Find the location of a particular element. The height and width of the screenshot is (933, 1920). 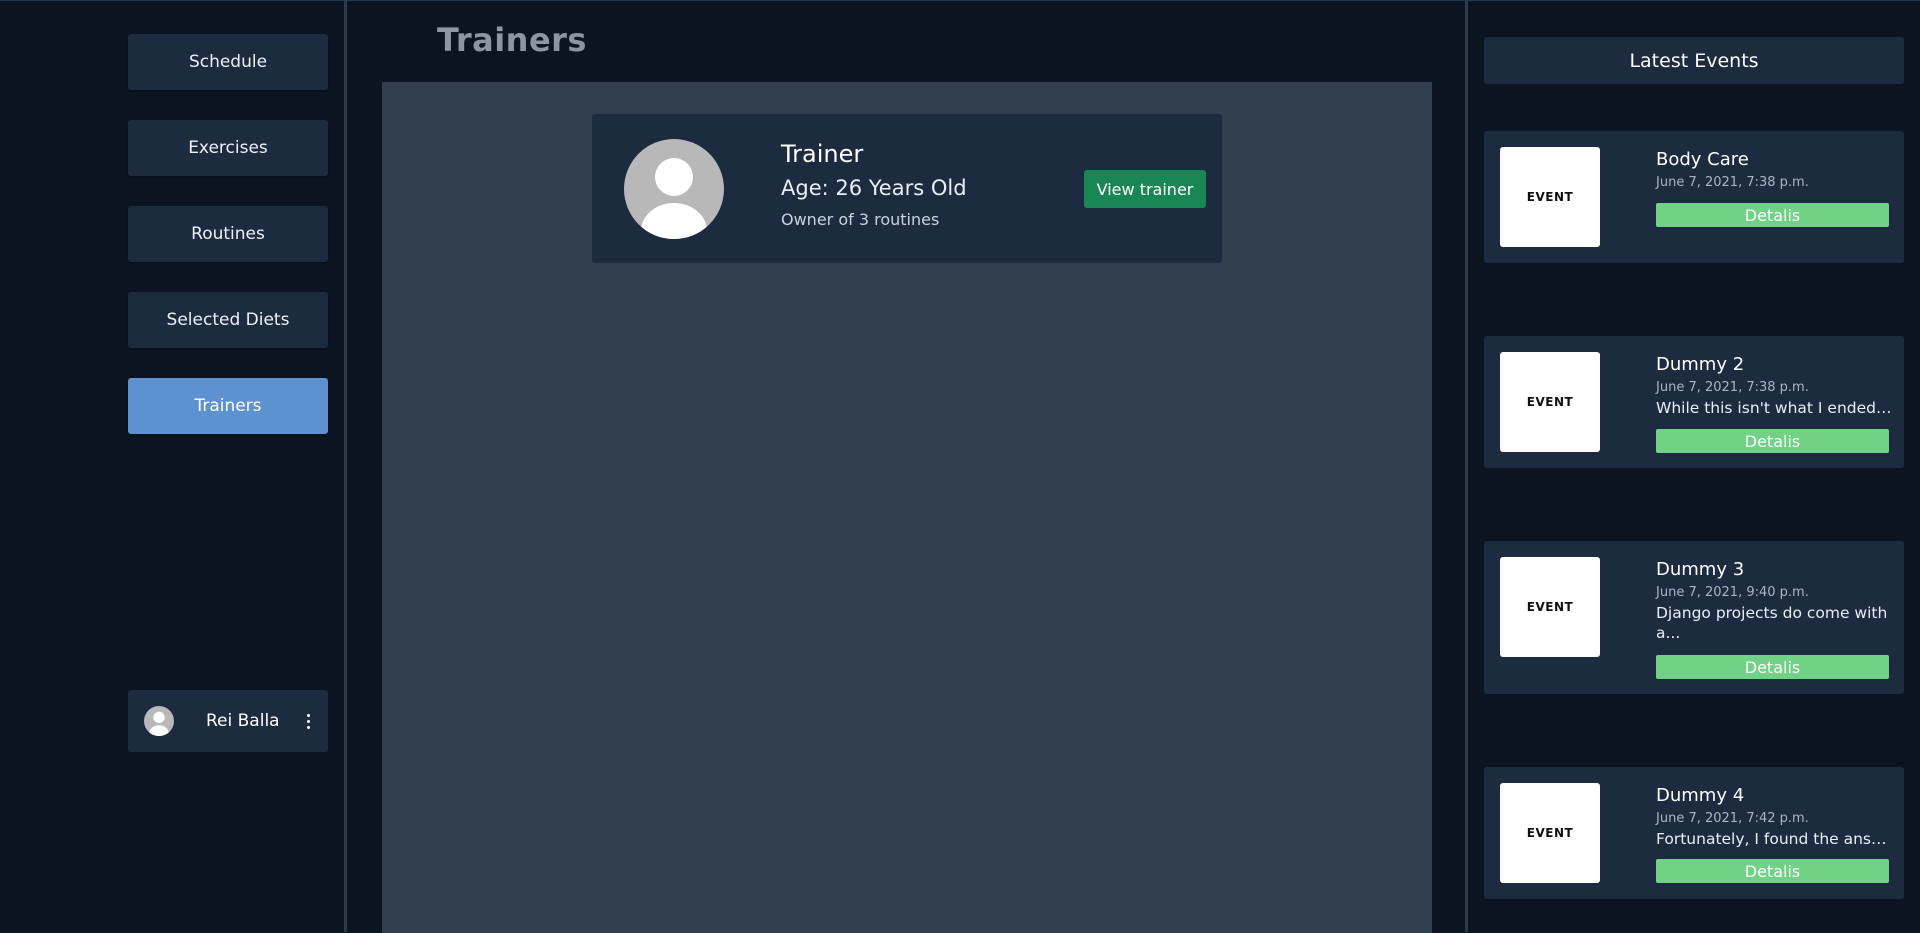

event-title: Dummy 3 is located at coordinates (1700, 569).